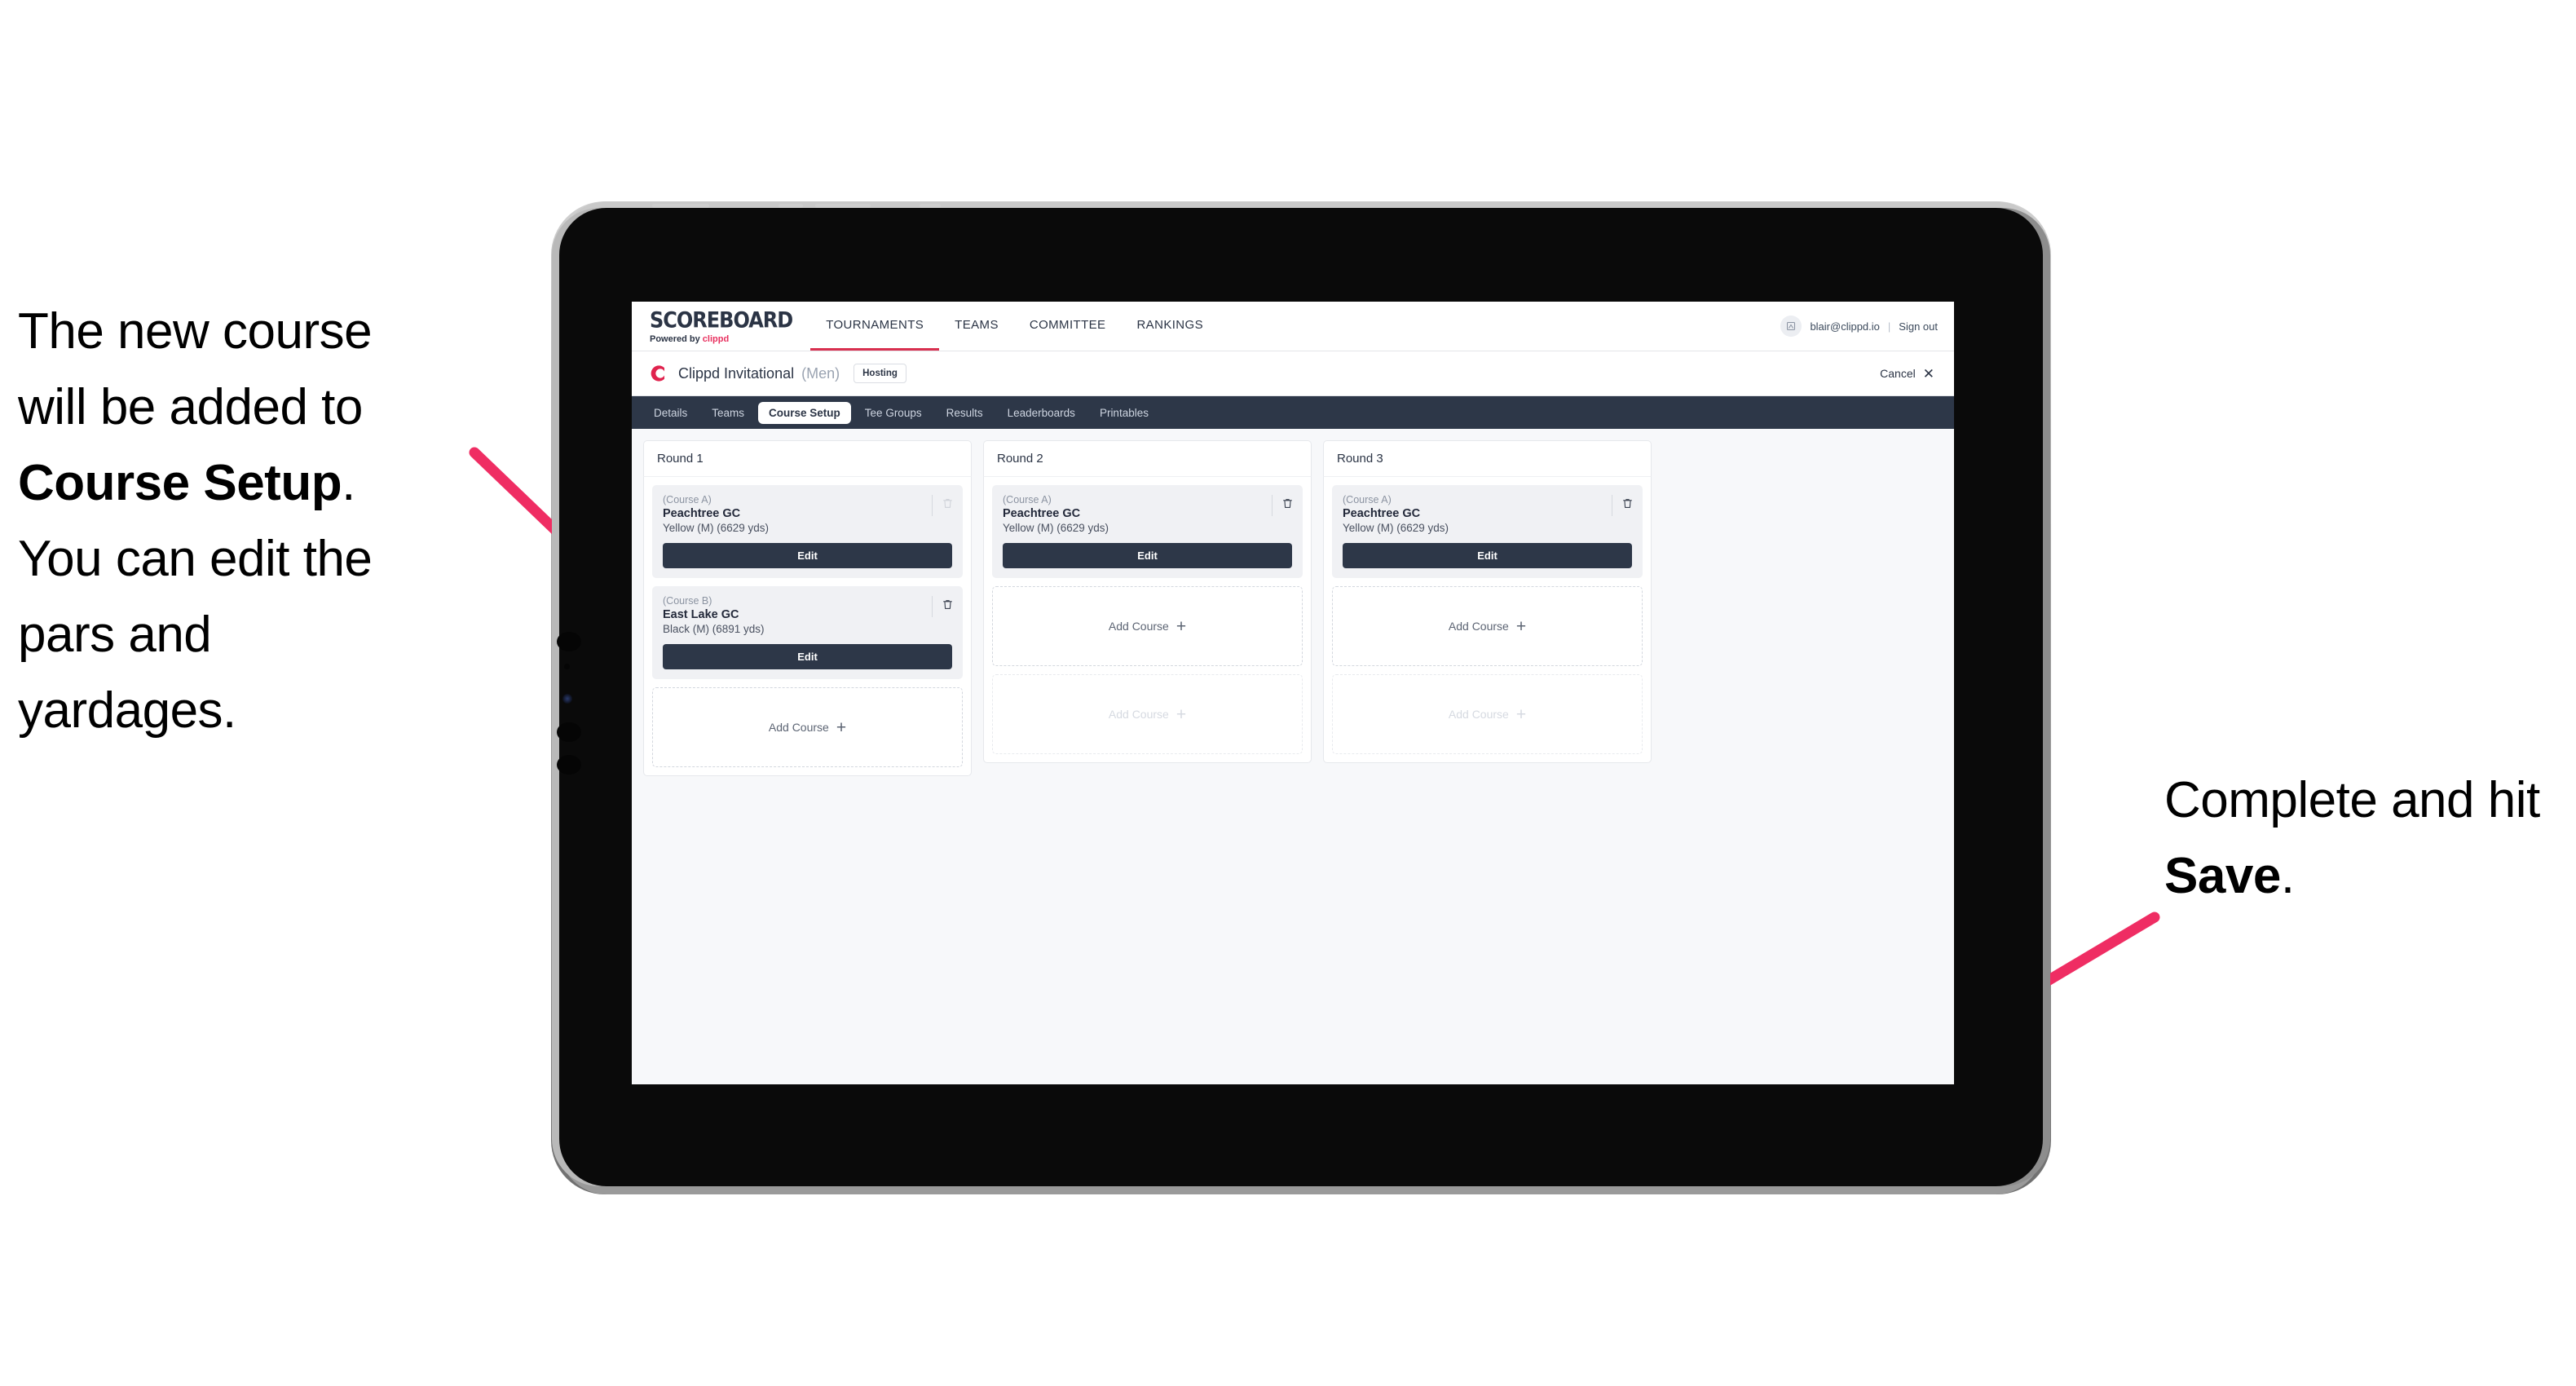 This screenshot has width=2576, height=1386. Describe the element at coordinates (195, 369) in the screenshot. I see `annotation-left-text-1: The new course will be added to` at that location.